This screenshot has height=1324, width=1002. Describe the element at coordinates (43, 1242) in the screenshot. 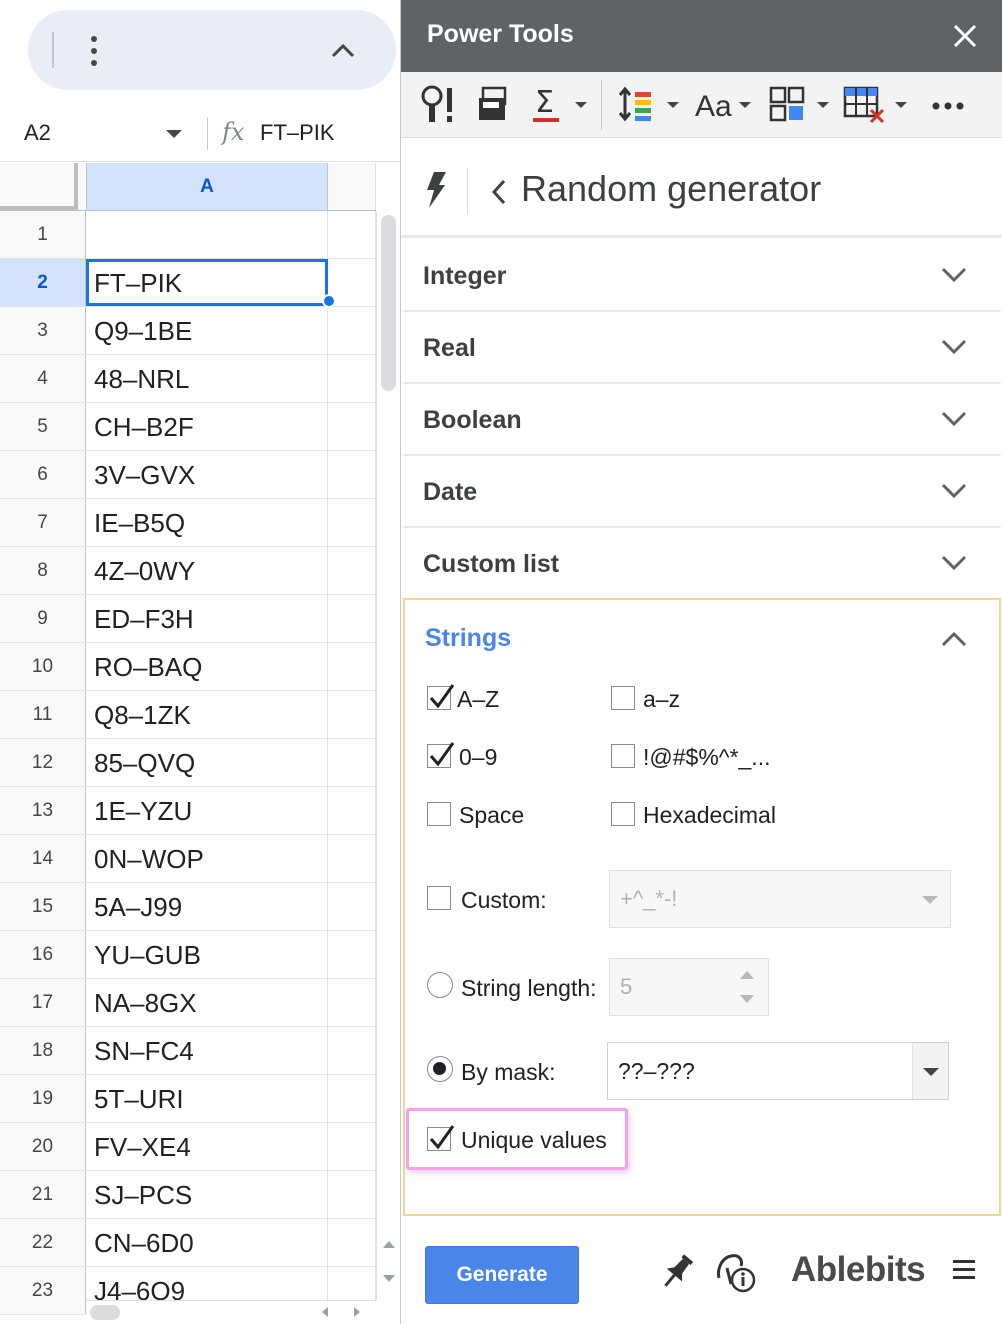

I see `row-header: 22` at that location.